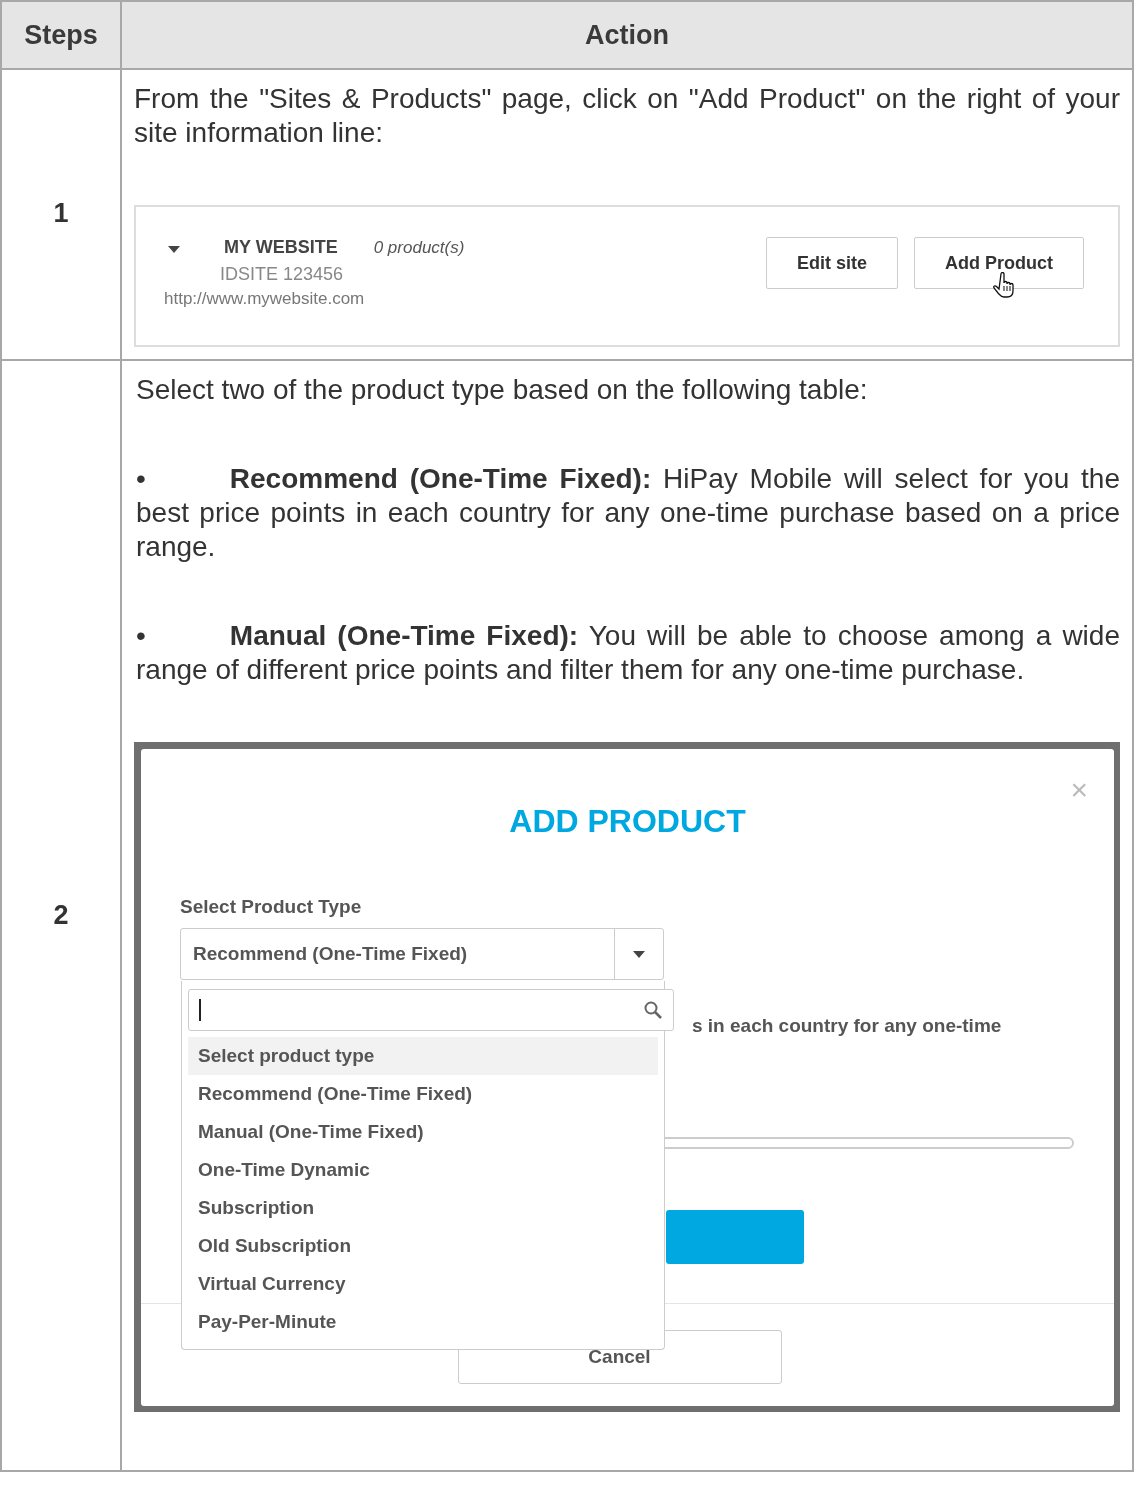  Describe the element at coordinates (1005, 285) in the screenshot. I see `hand-cursor-icon` at that location.